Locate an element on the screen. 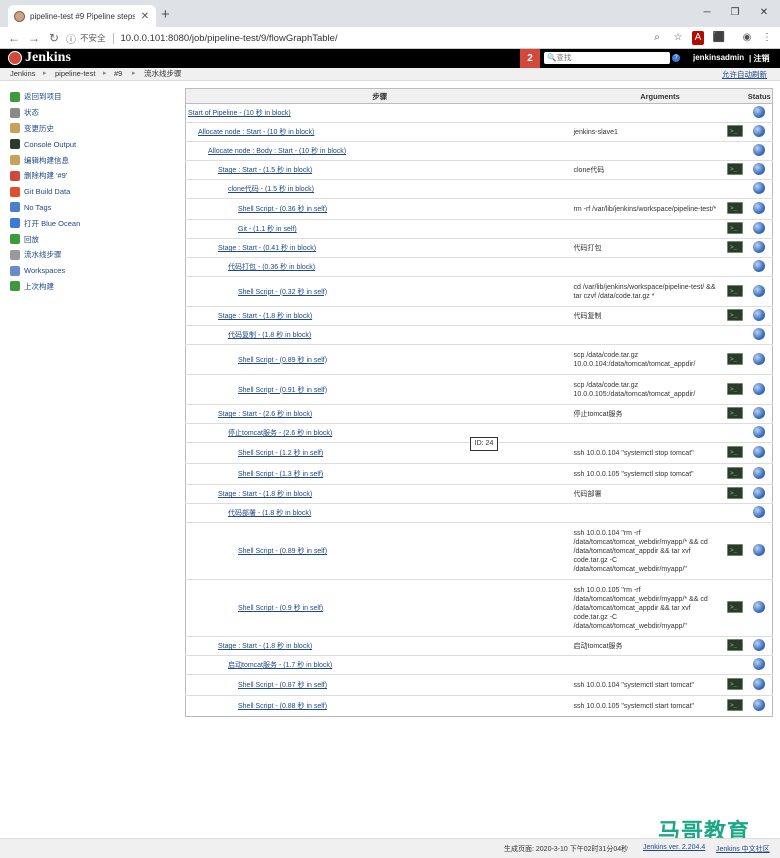  generated-timestamp: 生成页面: 2020-3-10 下午02时31分04秒 is located at coordinates (566, 849).